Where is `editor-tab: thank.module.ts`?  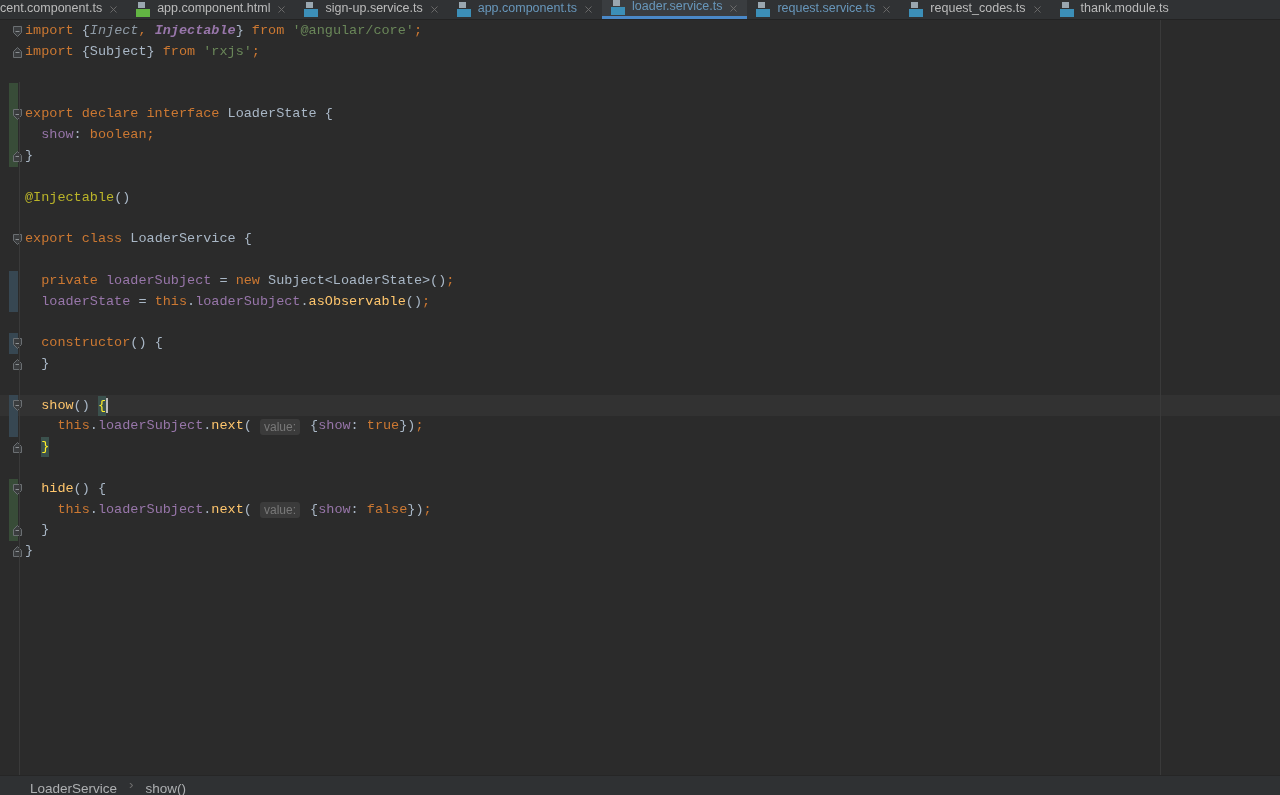 editor-tab: thank.module.ts is located at coordinates (1113, 9).